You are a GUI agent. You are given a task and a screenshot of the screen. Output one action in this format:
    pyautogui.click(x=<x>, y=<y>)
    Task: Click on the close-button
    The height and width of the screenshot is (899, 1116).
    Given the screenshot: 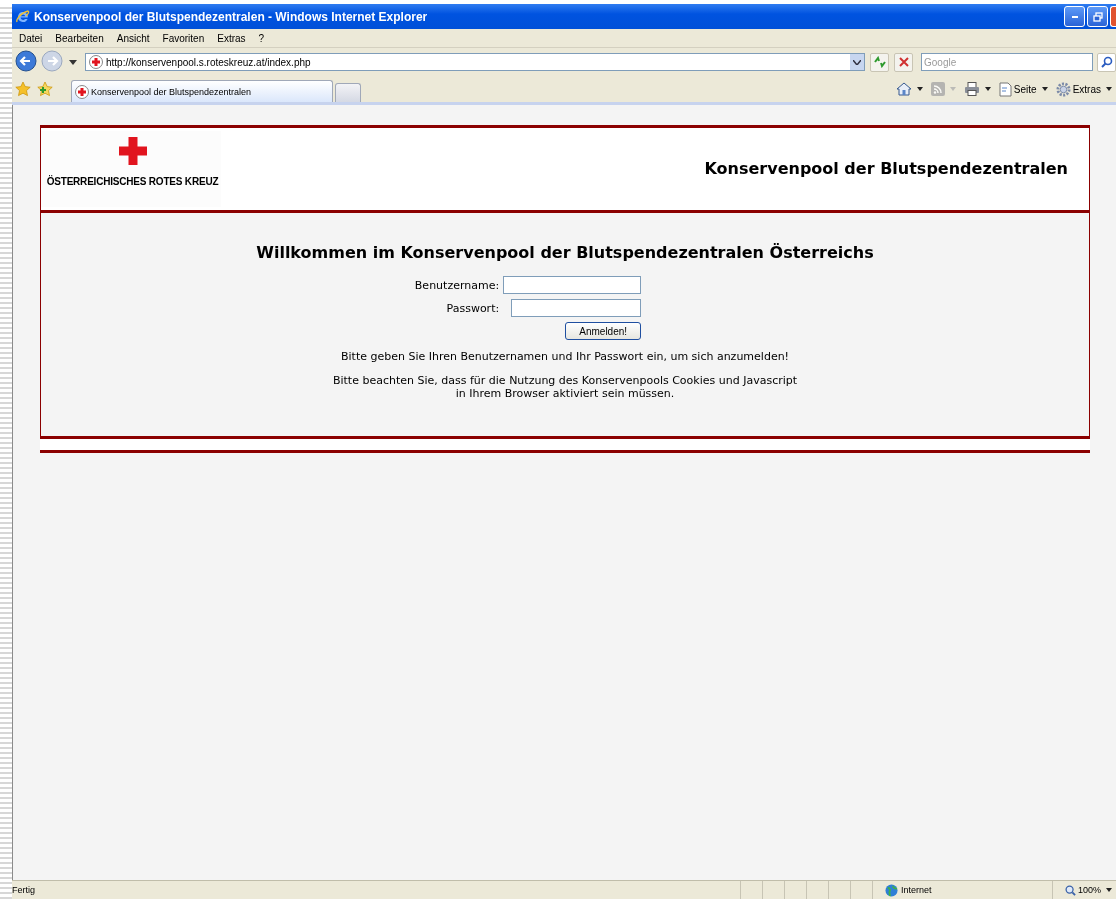 What is the action you would take?
    pyautogui.click(x=1113, y=16)
    